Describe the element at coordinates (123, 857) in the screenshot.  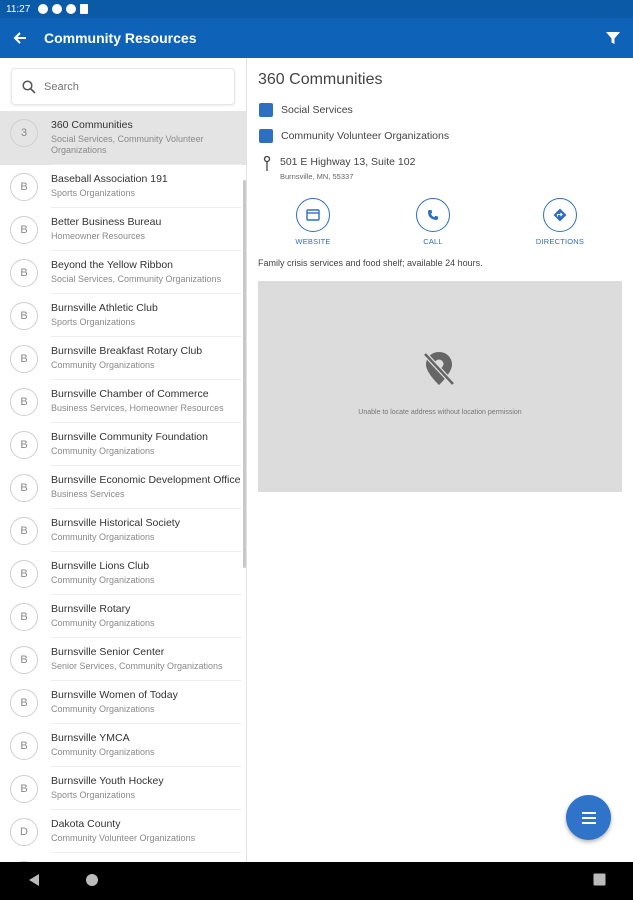
I see `list-item: DDakota County Community` at that location.